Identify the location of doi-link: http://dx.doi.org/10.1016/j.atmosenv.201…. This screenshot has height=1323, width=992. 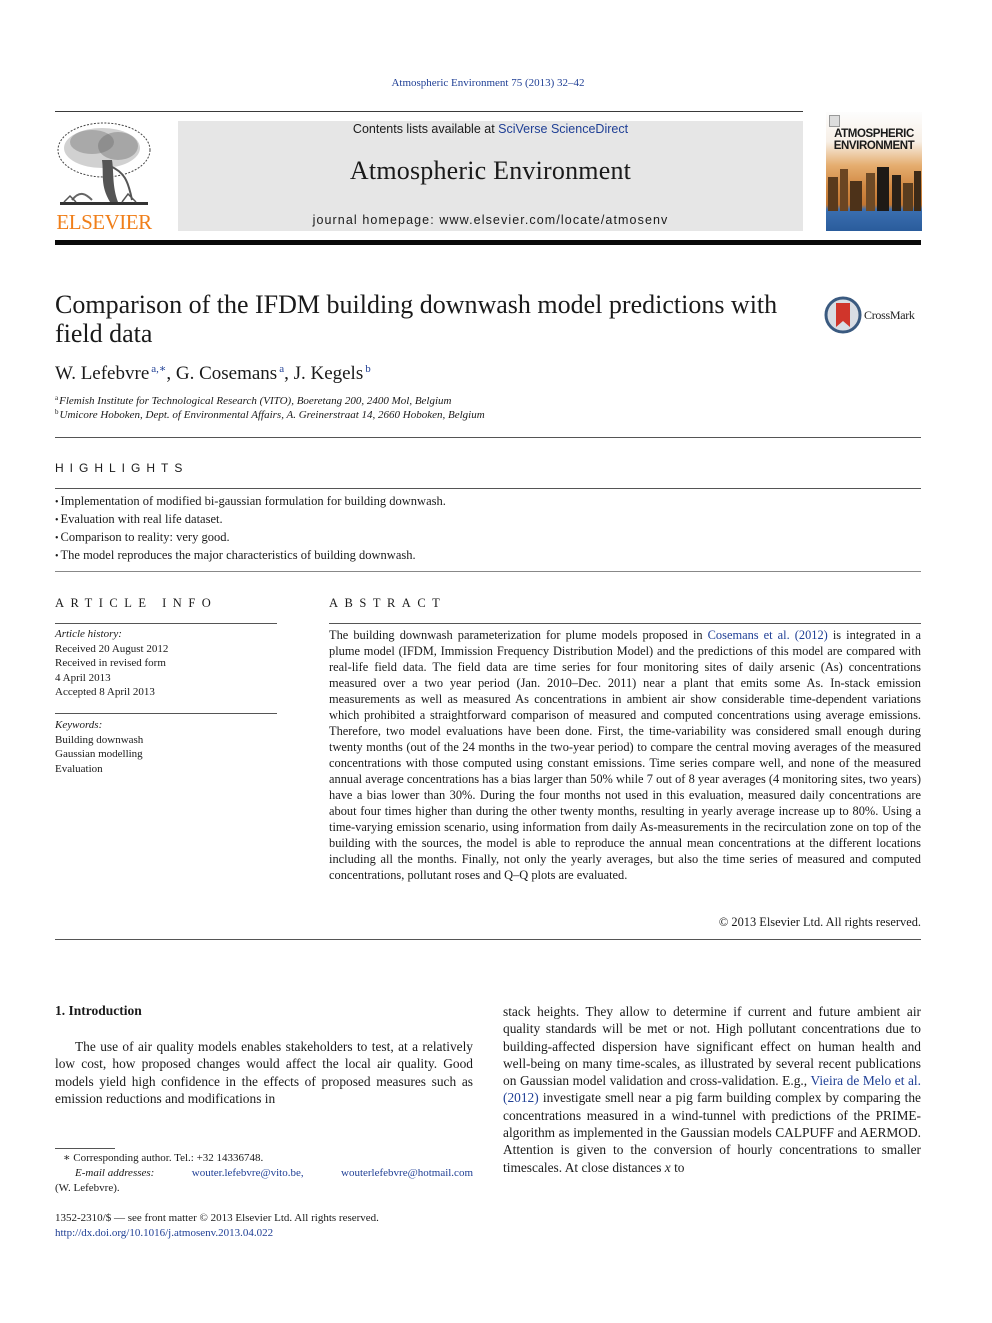
(164, 1233).